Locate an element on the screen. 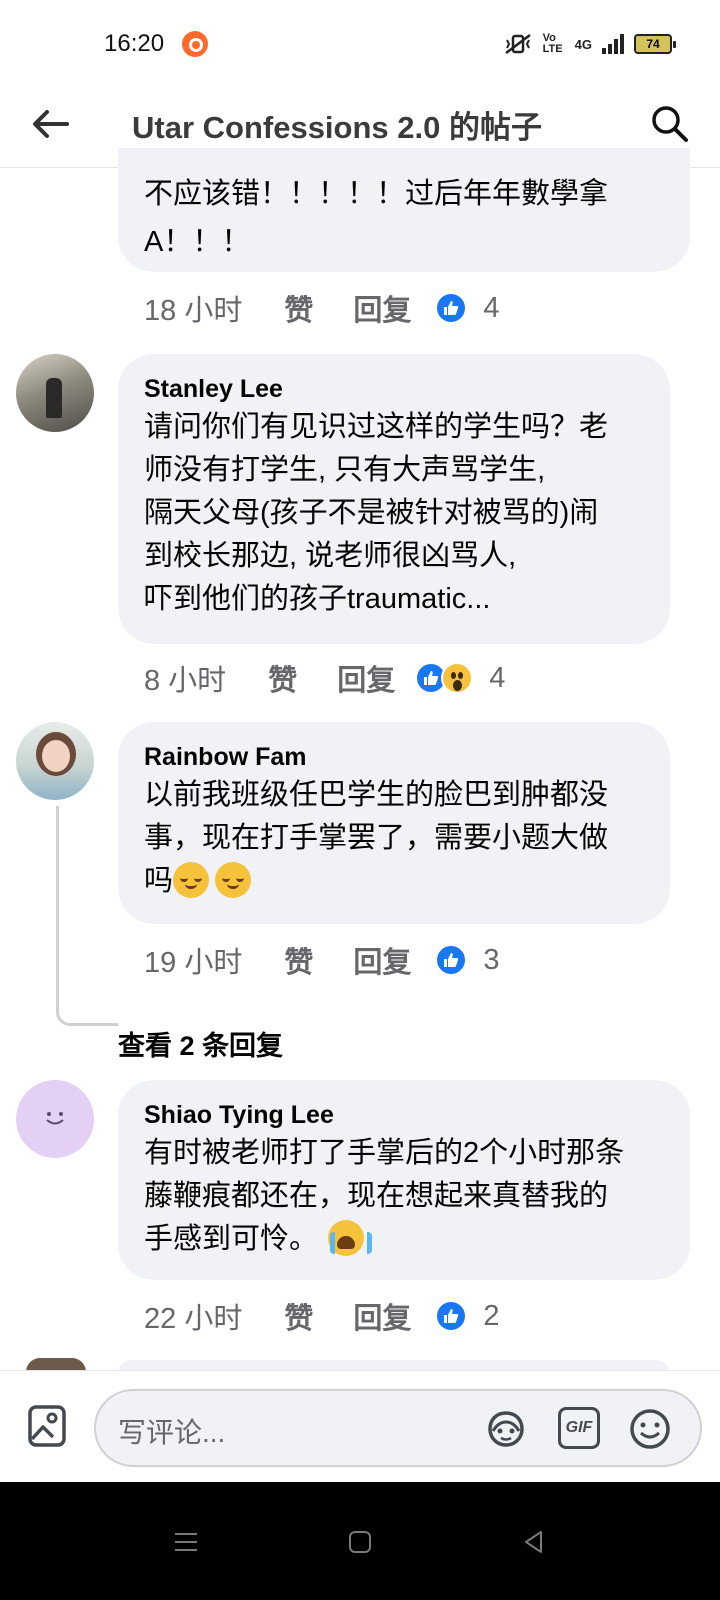 Image resolution: width=720 pixels, height=1600 pixels. reaction-summary: 2 is located at coordinates (467, 1316).